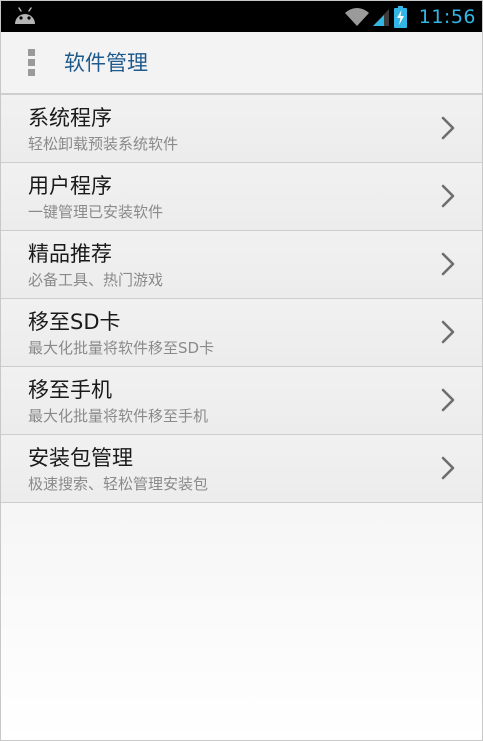  I want to click on list-item-recommended: 精品推荐 必备工具、热门游戏, so click(241, 265).